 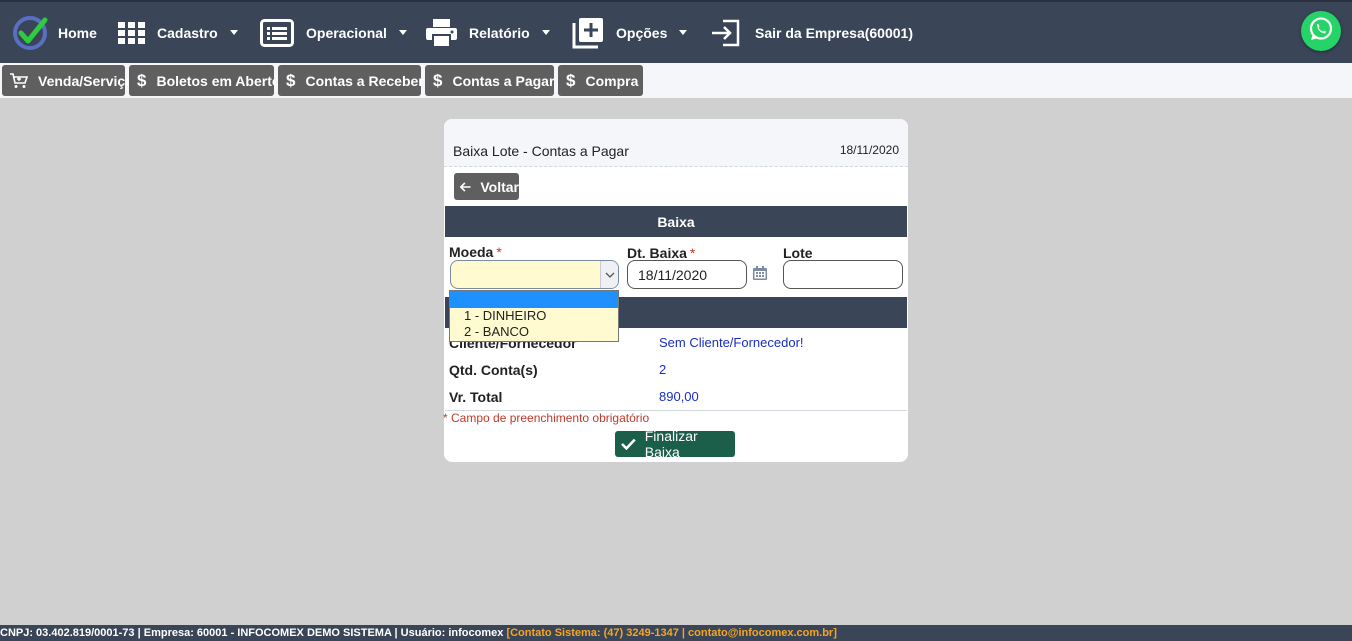 What do you see at coordinates (676, 143) in the screenshot?
I see `panel-header: Baixa Lote - Contas a Pagar 18/11/2020` at bounding box center [676, 143].